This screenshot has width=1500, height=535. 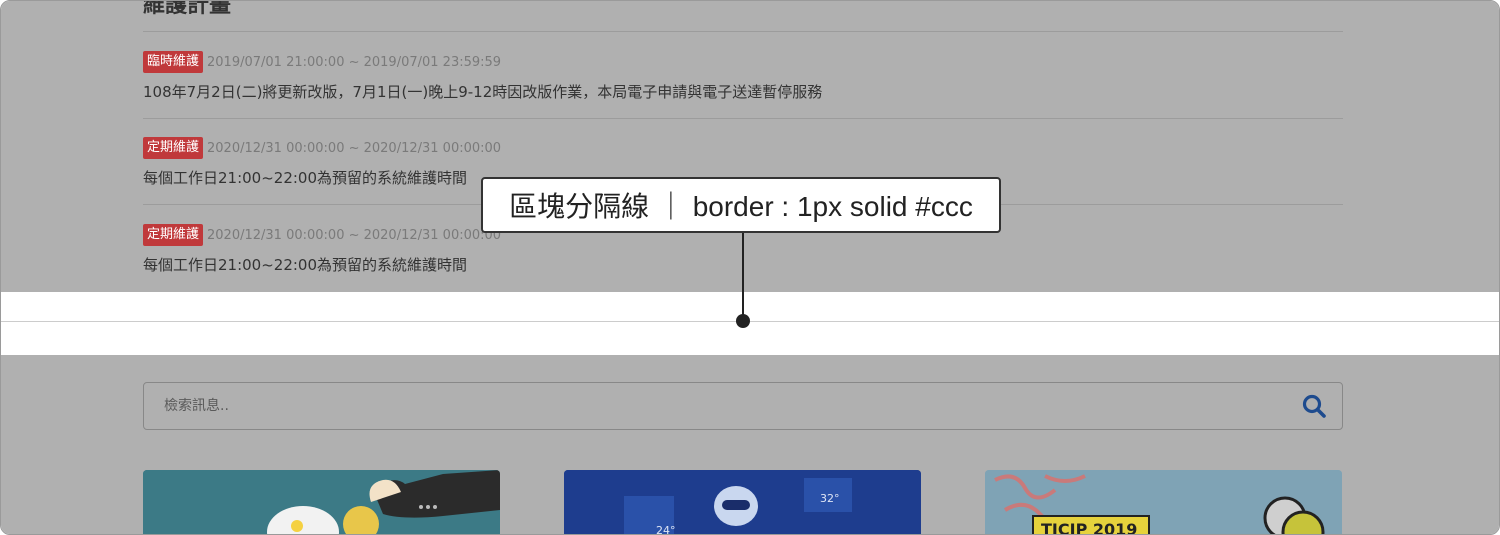 I want to click on annotation-text: 區塊分隔線 ｜ border : 1px solid #ccc, so click(x=741, y=206).